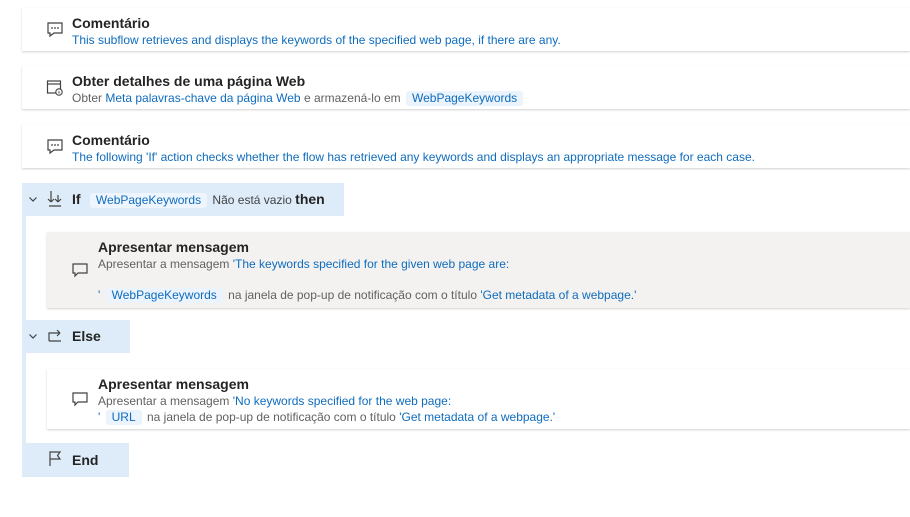 Image resolution: width=910 pixels, height=517 pixels. I want to click on end-flag-icon, so click(55, 458).